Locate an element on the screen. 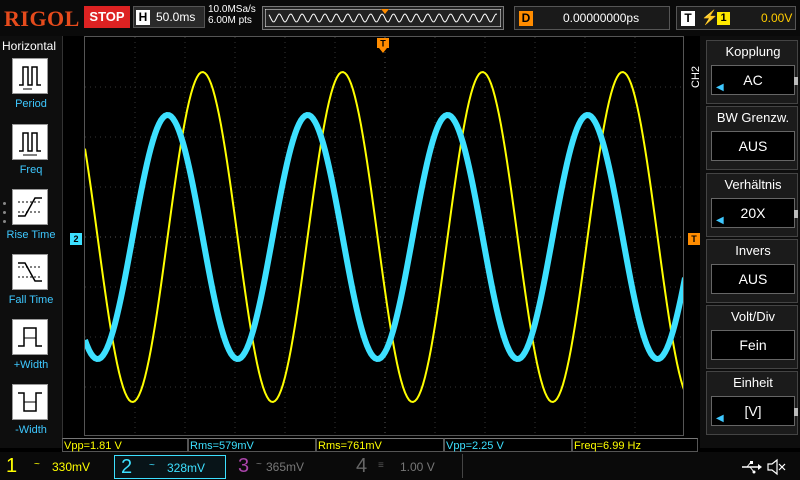 Image resolution: width=800 pixels, height=480 pixels. divider is located at coordinates (462, 466).